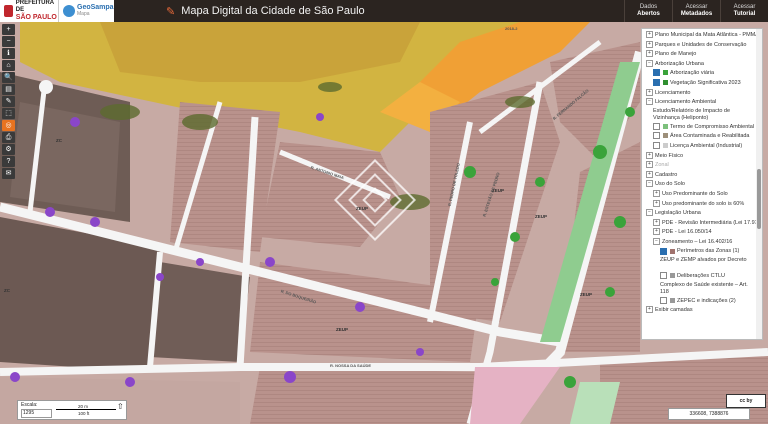 The image size is (768, 424). I want to click on select-button: ⬚, so click(8, 113).